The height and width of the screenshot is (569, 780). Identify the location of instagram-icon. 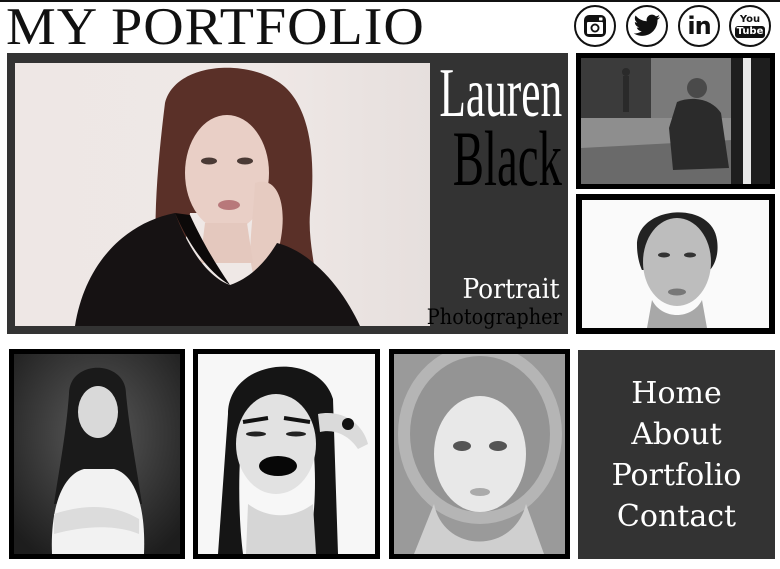
(595, 26).